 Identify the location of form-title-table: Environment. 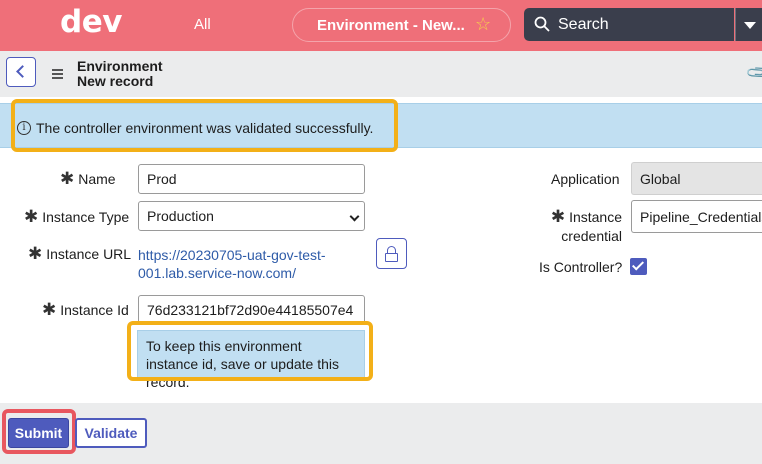
(120, 66).